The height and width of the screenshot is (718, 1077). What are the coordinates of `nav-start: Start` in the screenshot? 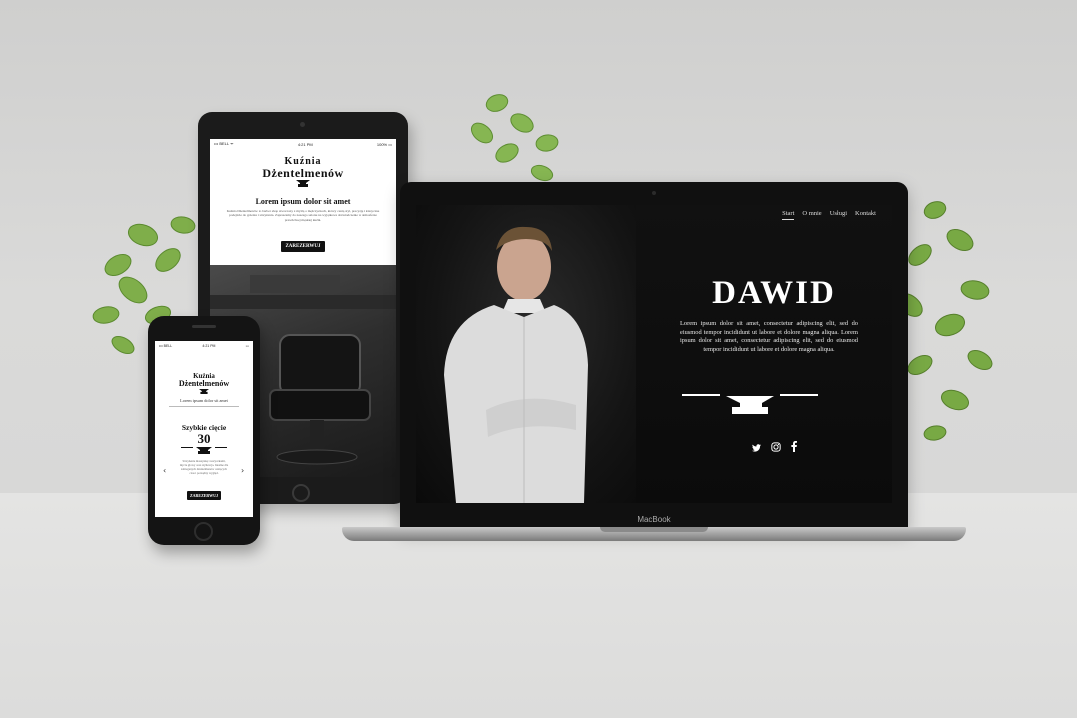 It's located at (788, 215).